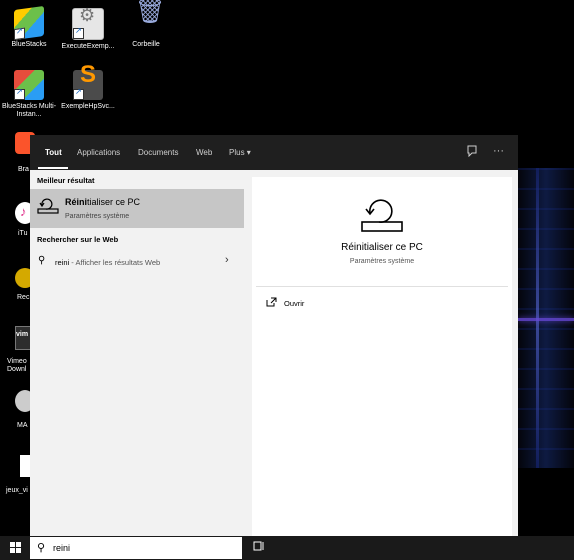  I want to click on tab-plus: Plus ▾, so click(240, 152).